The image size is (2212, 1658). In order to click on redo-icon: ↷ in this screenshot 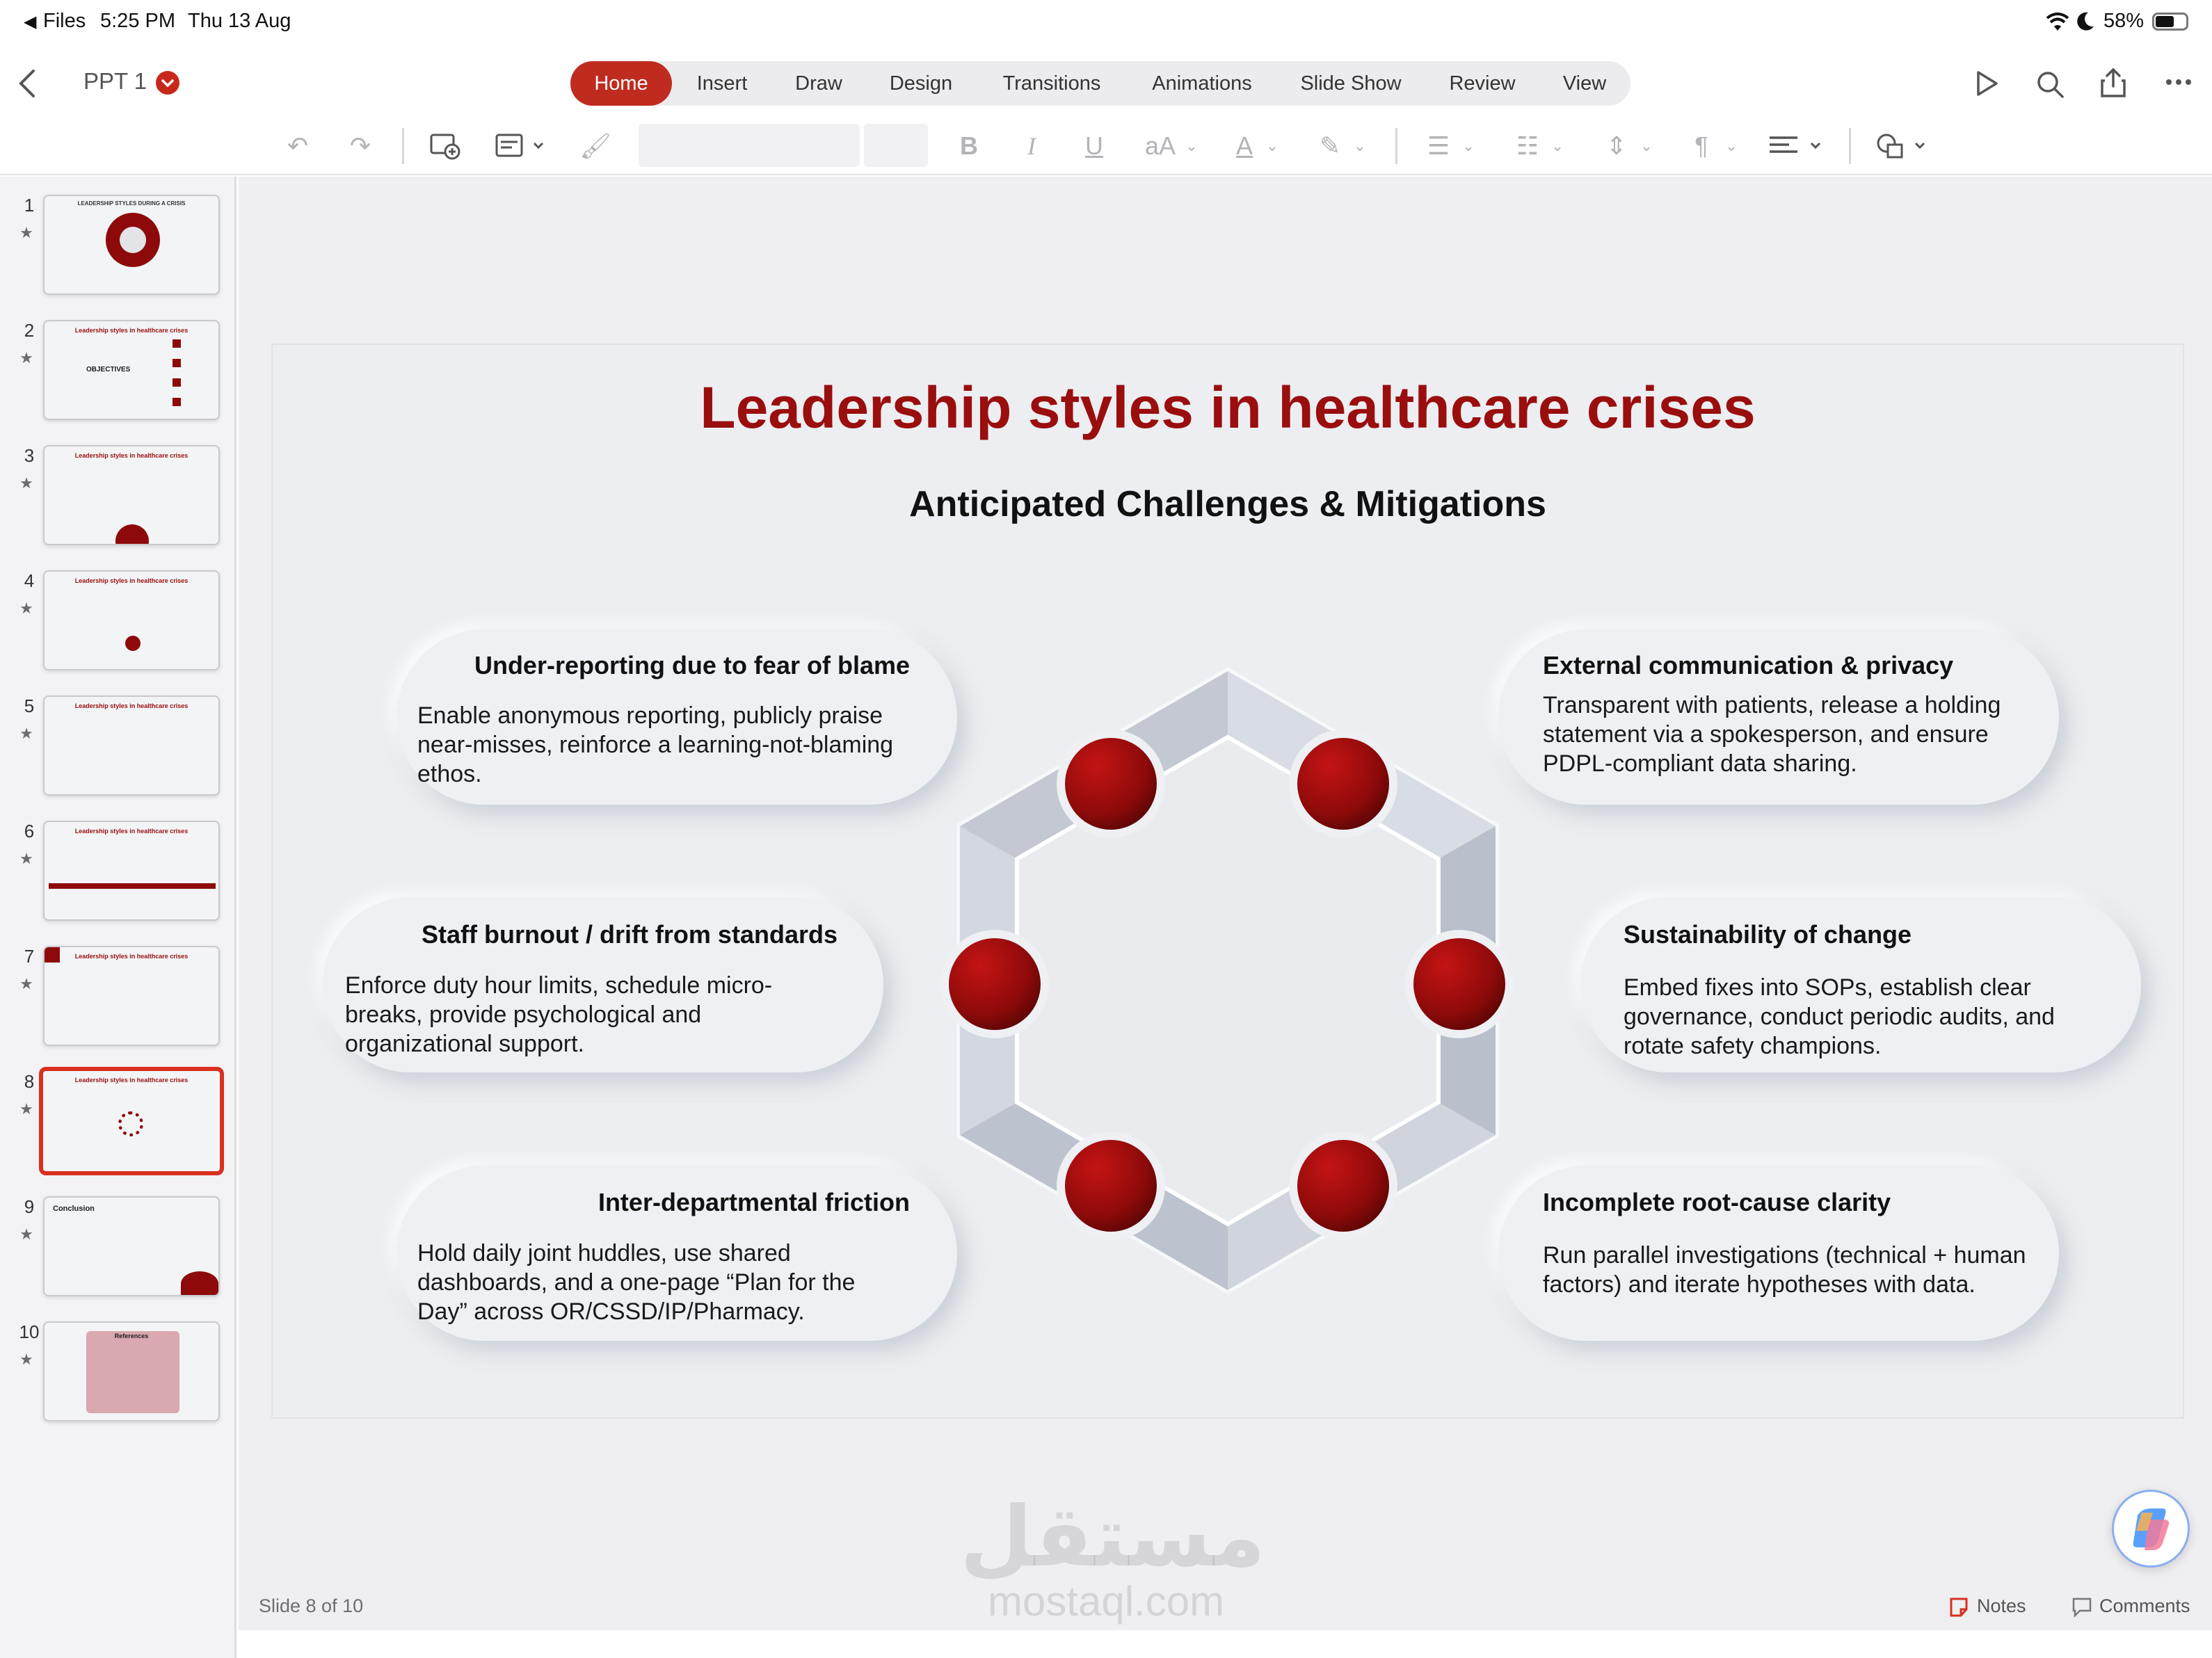, I will do `click(360, 146)`.